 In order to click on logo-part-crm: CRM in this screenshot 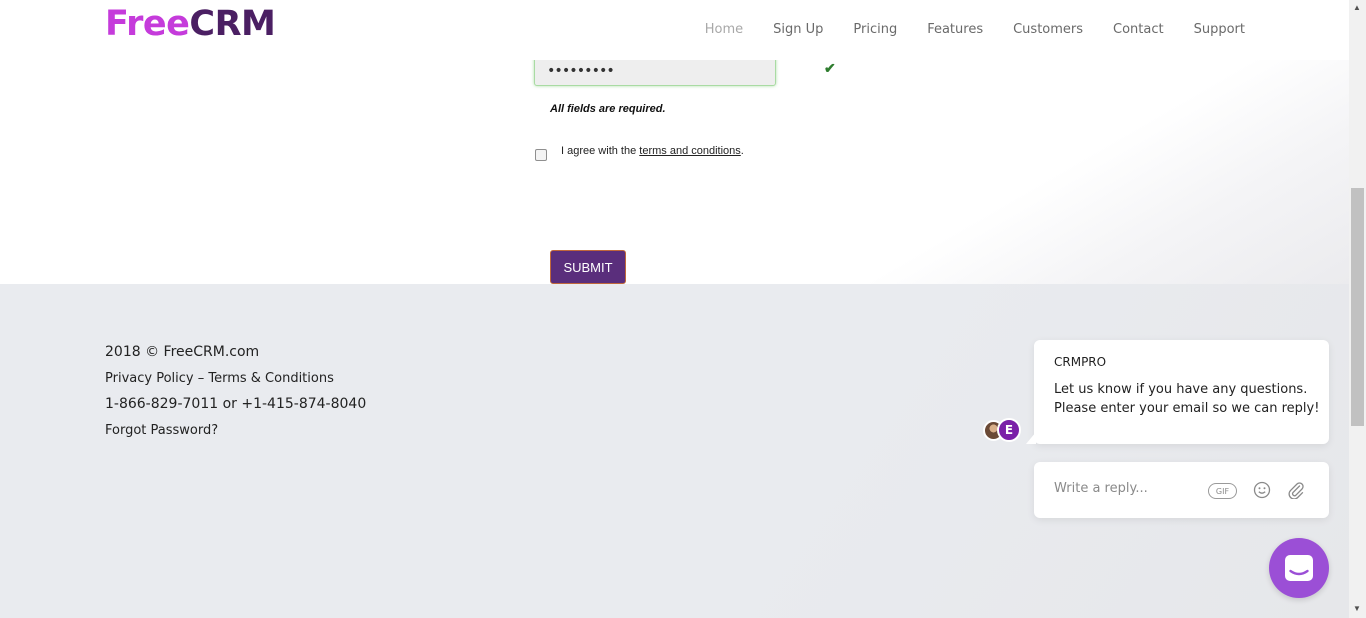, I will do `click(232, 24)`.